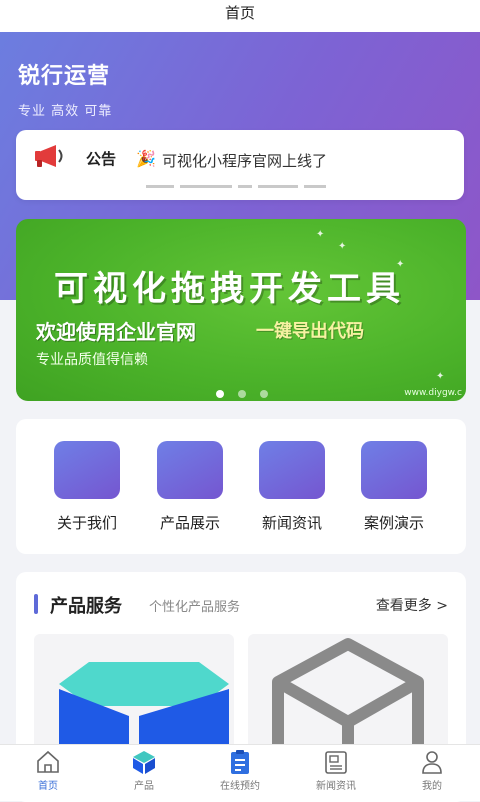 The width and height of the screenshot is (480, 802). What do you see at coordinates (36, 604) in the screenshot?
I see `section-accent-bar` at bounding box center [36, 604].